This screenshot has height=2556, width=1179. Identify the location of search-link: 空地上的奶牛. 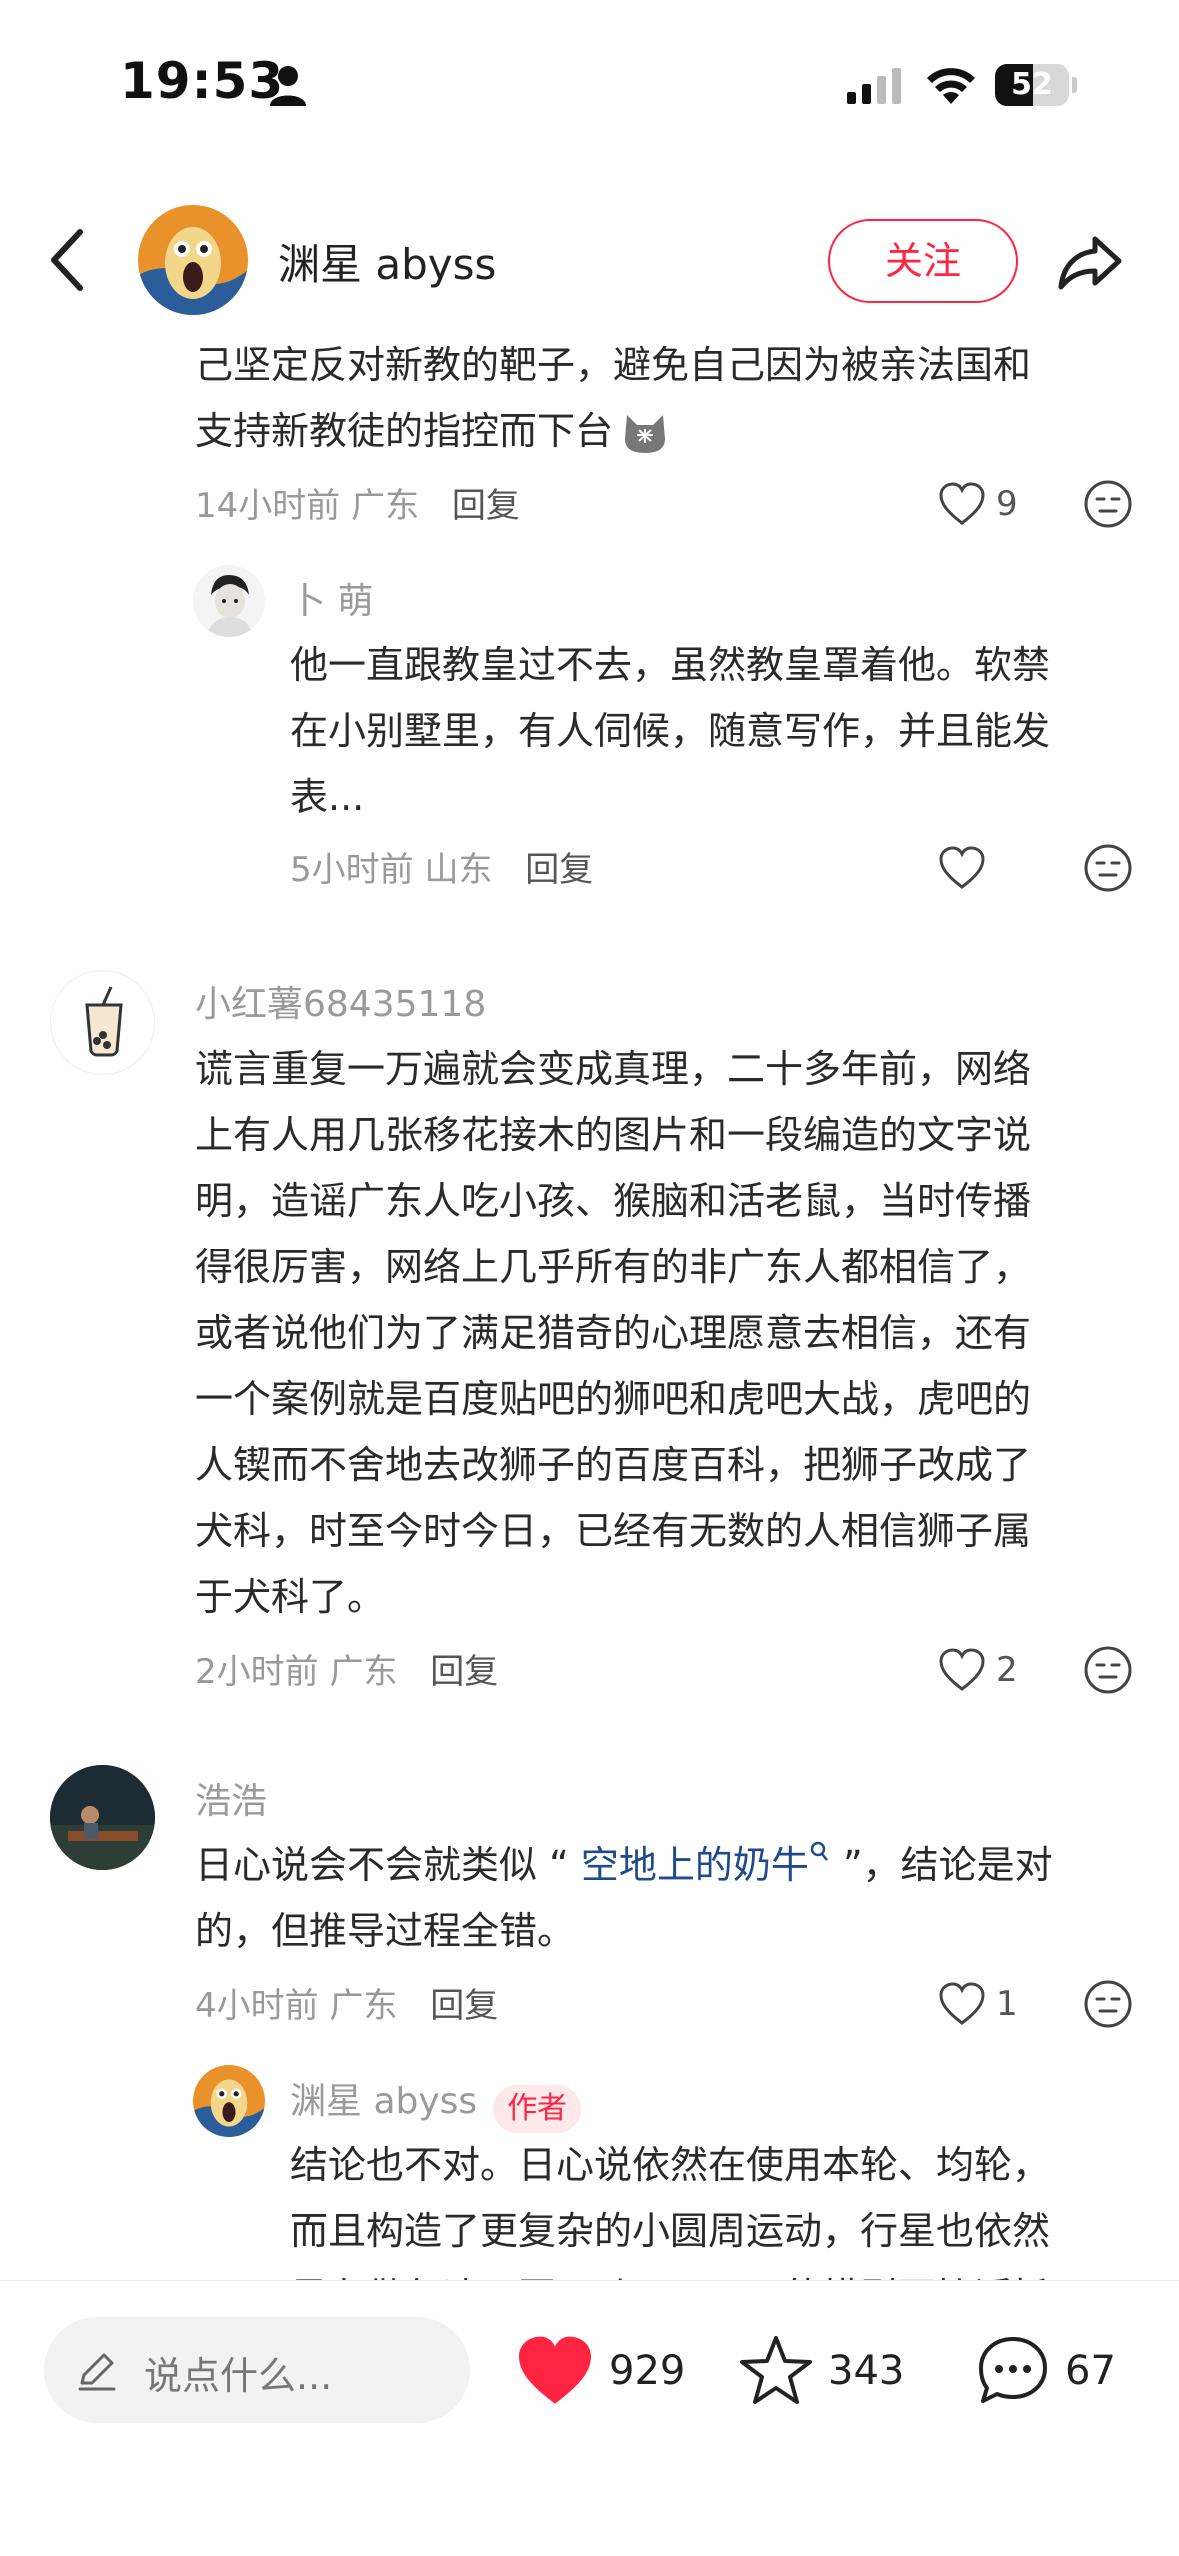
(695, 1865).